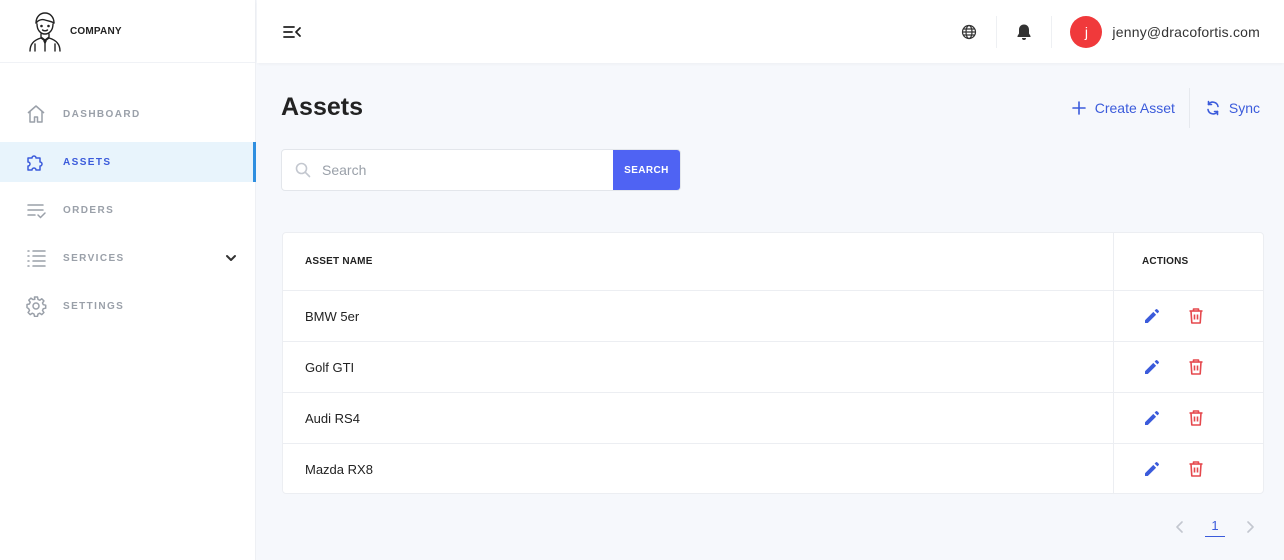 This screenshot has width=1284, height=560. I want to click on topbar: j jenny@dracofortis.com, so click(770, 31).